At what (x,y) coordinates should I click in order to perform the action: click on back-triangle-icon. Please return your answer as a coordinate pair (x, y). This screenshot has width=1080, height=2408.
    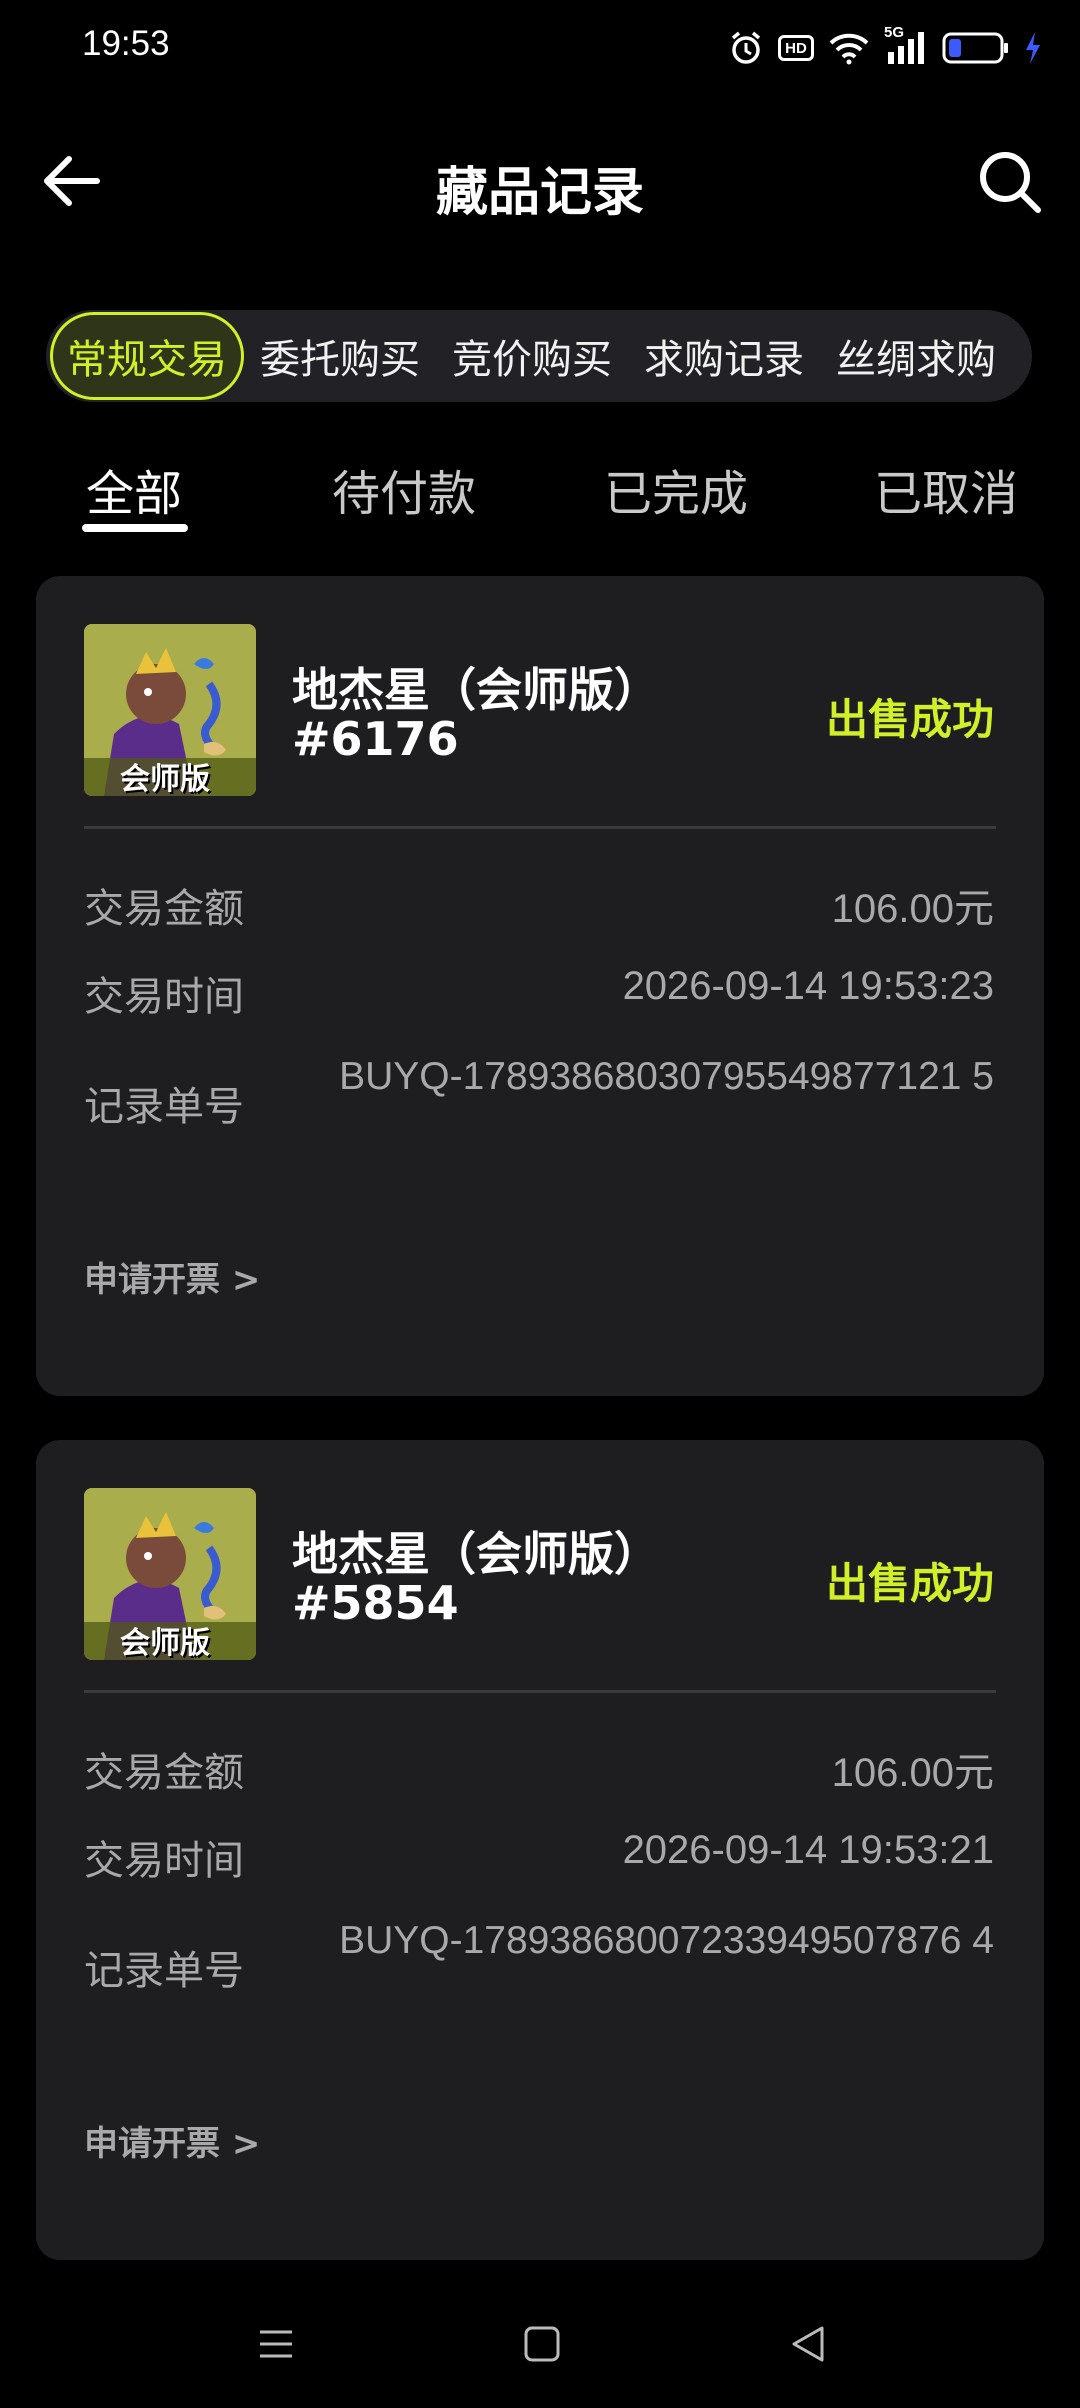
    Looking at the image, I should click on (808, 2344).